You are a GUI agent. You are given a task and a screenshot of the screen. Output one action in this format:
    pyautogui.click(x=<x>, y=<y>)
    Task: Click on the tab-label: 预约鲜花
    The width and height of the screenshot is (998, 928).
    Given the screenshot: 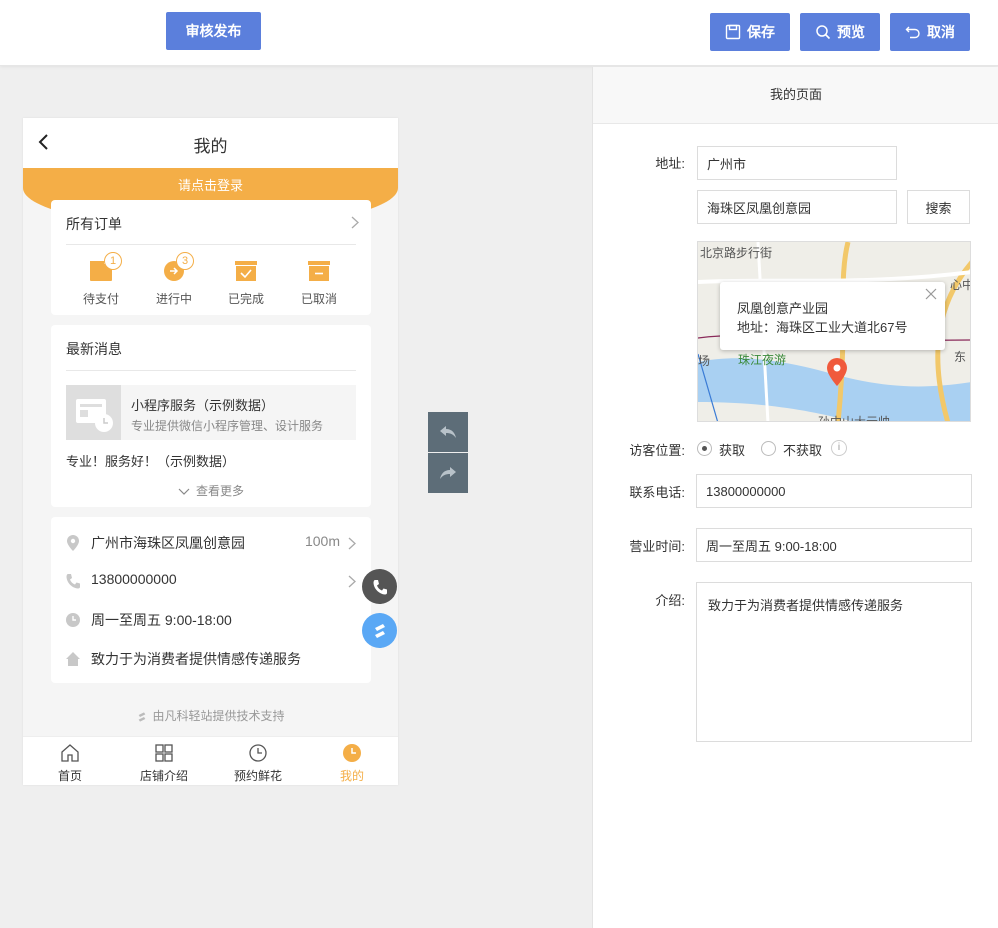 What is the action you would take?
    pyautogui.click(x=257, y=776)
    